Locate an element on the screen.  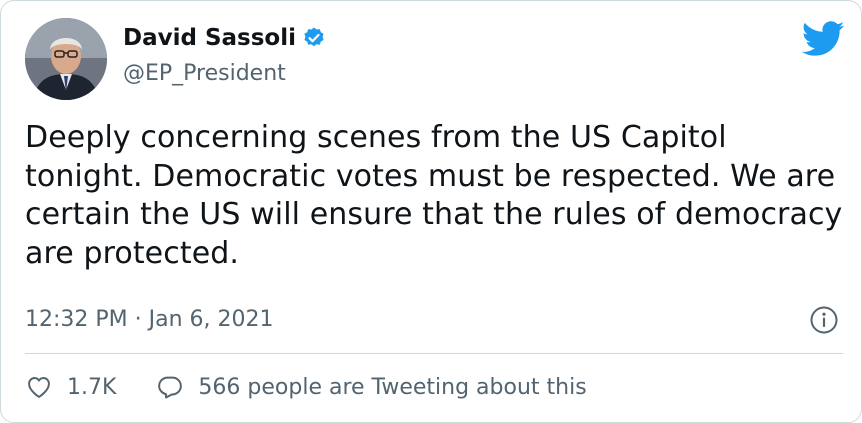
author-handle: @EP_President is located at coordinates (204, 73).